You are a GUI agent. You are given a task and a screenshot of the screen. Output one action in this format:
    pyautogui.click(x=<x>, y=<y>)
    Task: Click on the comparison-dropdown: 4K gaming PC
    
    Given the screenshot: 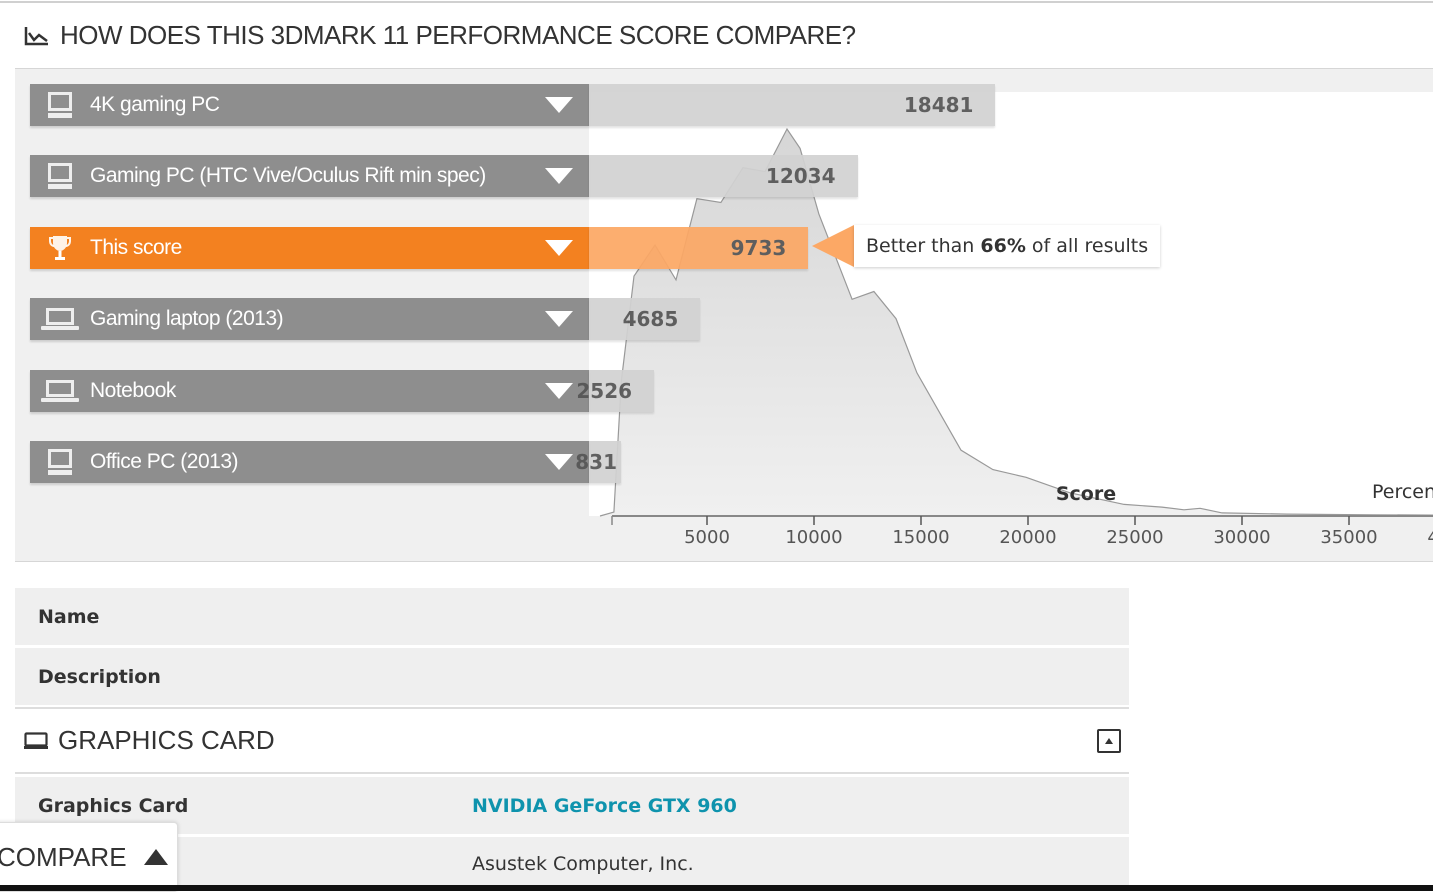 What is the action you would take?
    pyautogui.click(x=309, y=105)
    